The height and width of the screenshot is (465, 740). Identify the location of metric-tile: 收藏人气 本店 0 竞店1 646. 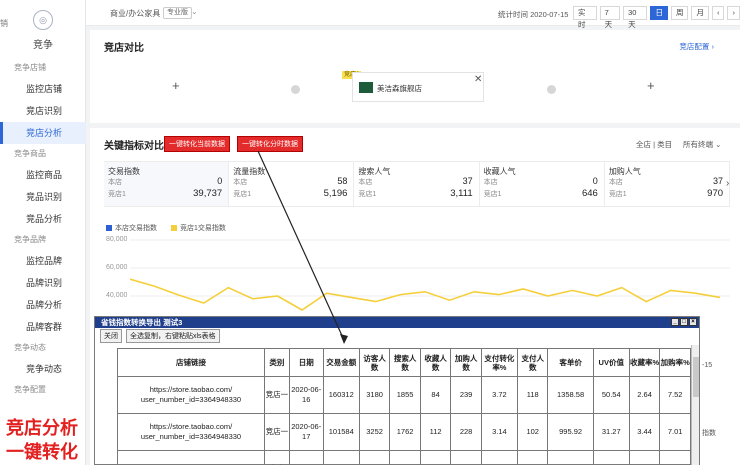
(542, 184).